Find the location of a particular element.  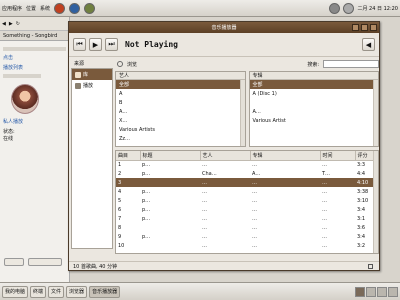

next-track-icon: ⏭ is located at coordinates (111, 44).